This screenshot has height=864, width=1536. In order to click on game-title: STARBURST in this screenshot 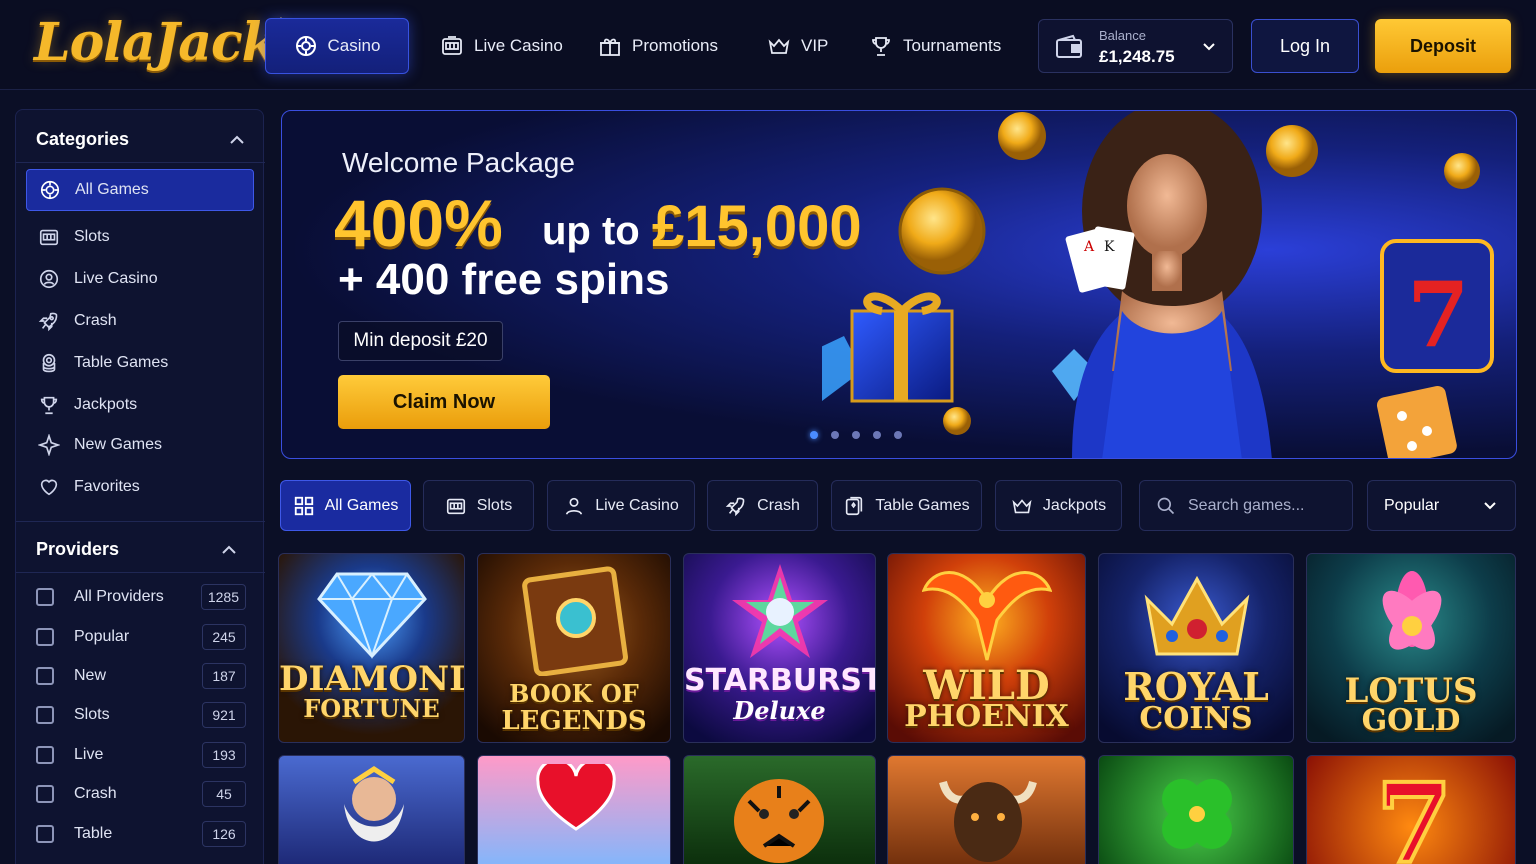, I will do `click(780, 680)`.